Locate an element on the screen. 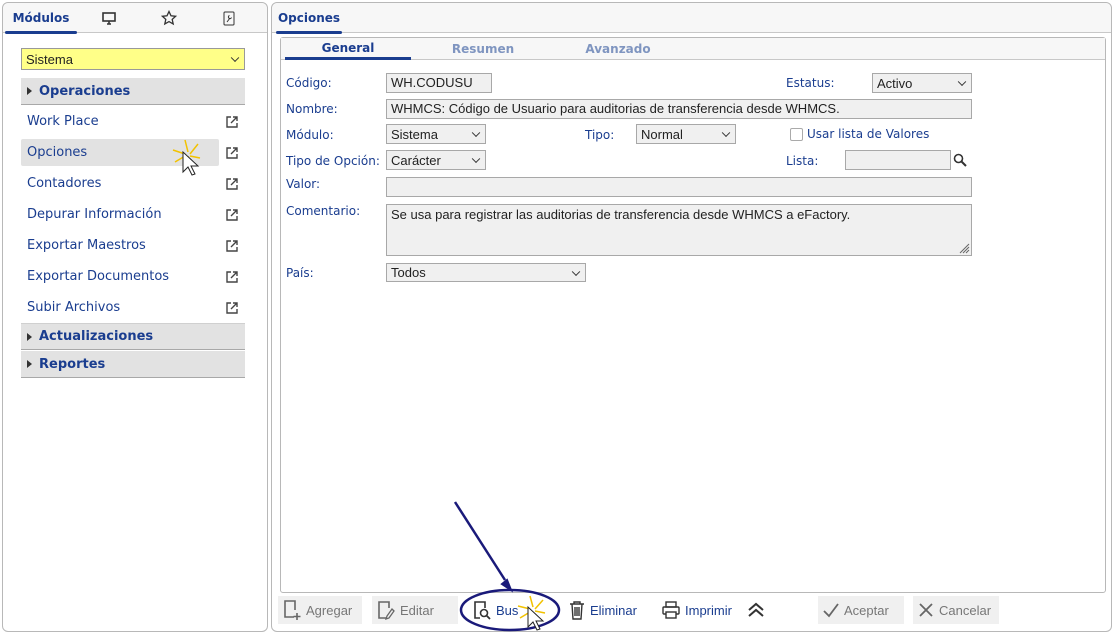 Image resolution: width=1115 pixels, height=634 pixels. menu-item-label: Subir Archivos is located at coordinates (74, 307).